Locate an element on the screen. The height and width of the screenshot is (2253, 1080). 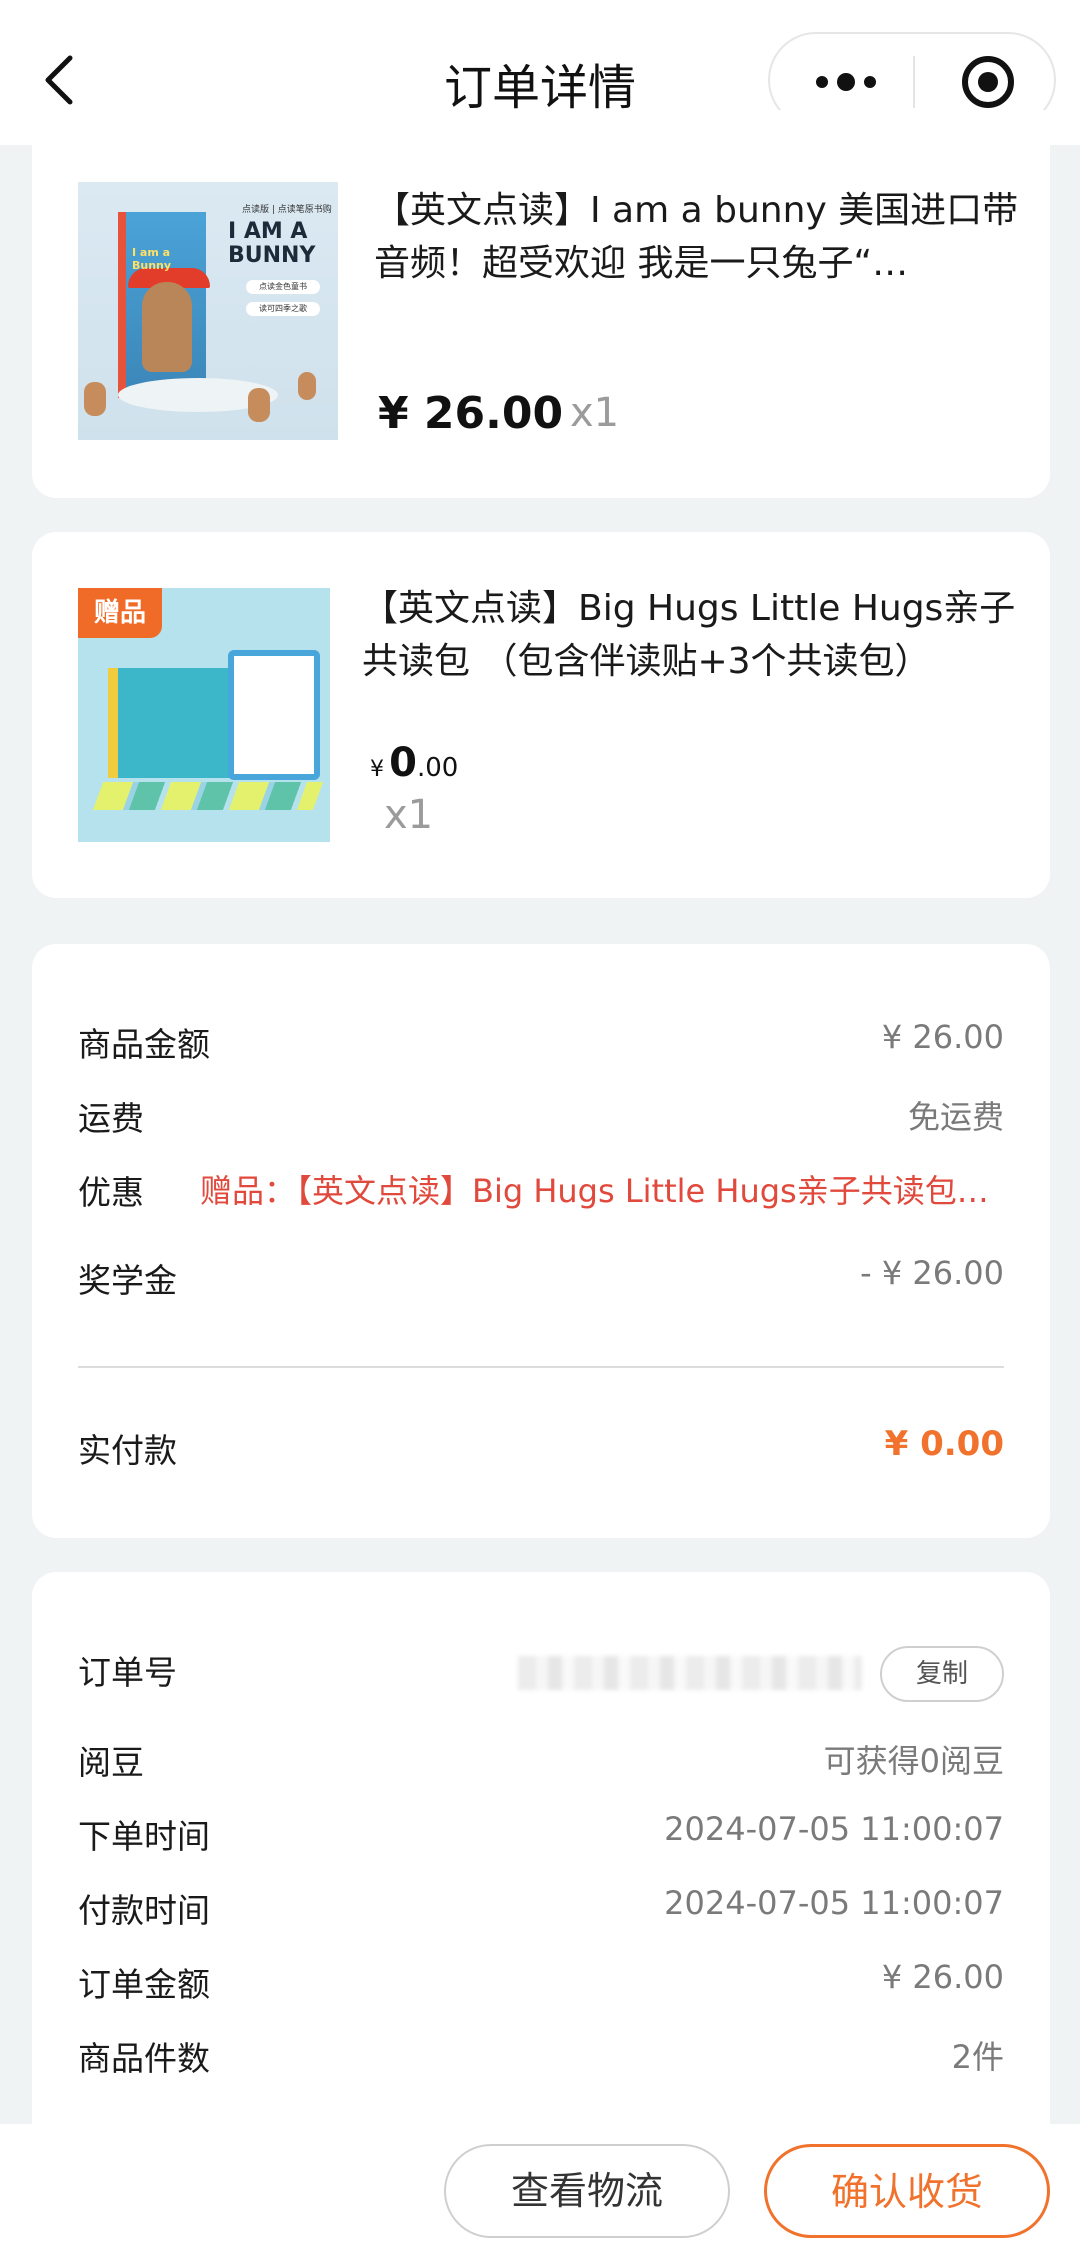
gift-badge: 赠品 is located at coordinates (120, 613).